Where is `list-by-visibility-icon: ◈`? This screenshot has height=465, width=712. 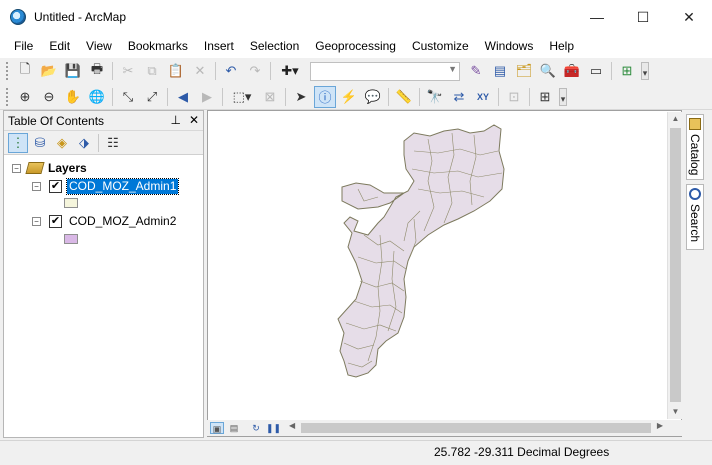 list-by-visibility-icon: ◈ is located at coordinates (62, 143).